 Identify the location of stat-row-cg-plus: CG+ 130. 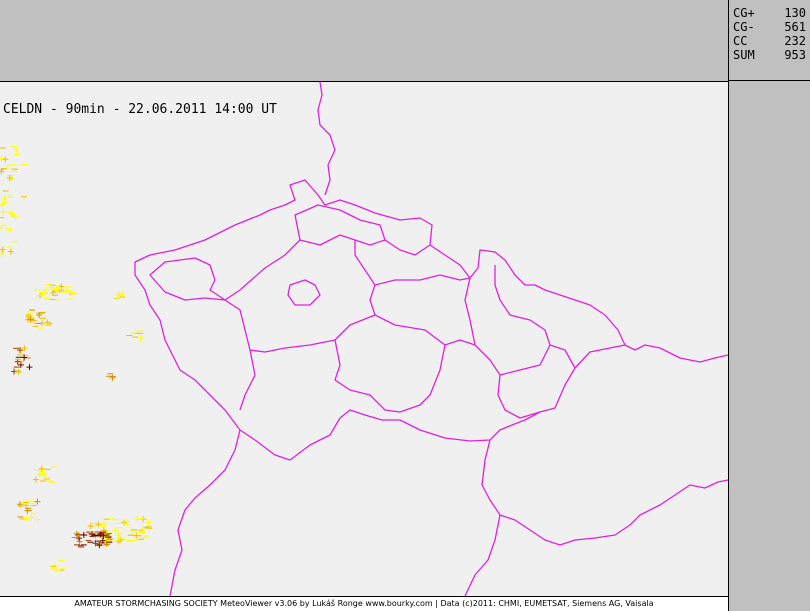
(769, 13).